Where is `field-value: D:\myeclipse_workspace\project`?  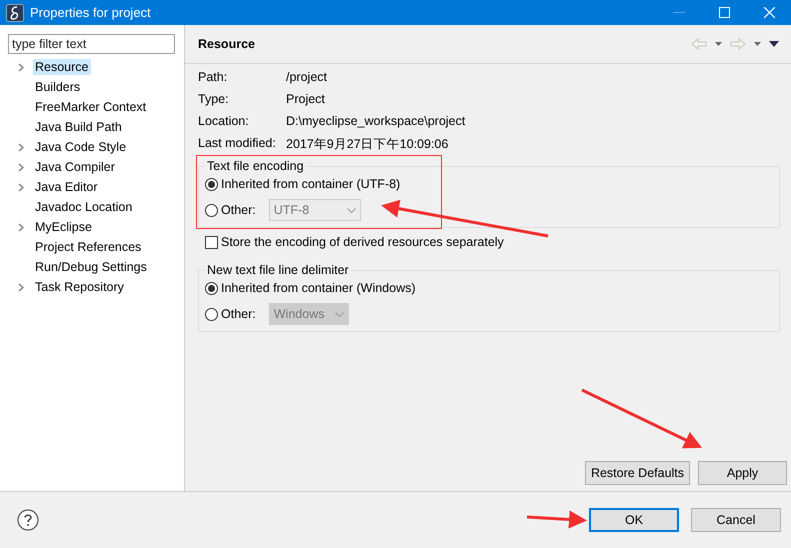
field-value: D:\myeclipse_workspace\project is located at coordinates (376, 121).